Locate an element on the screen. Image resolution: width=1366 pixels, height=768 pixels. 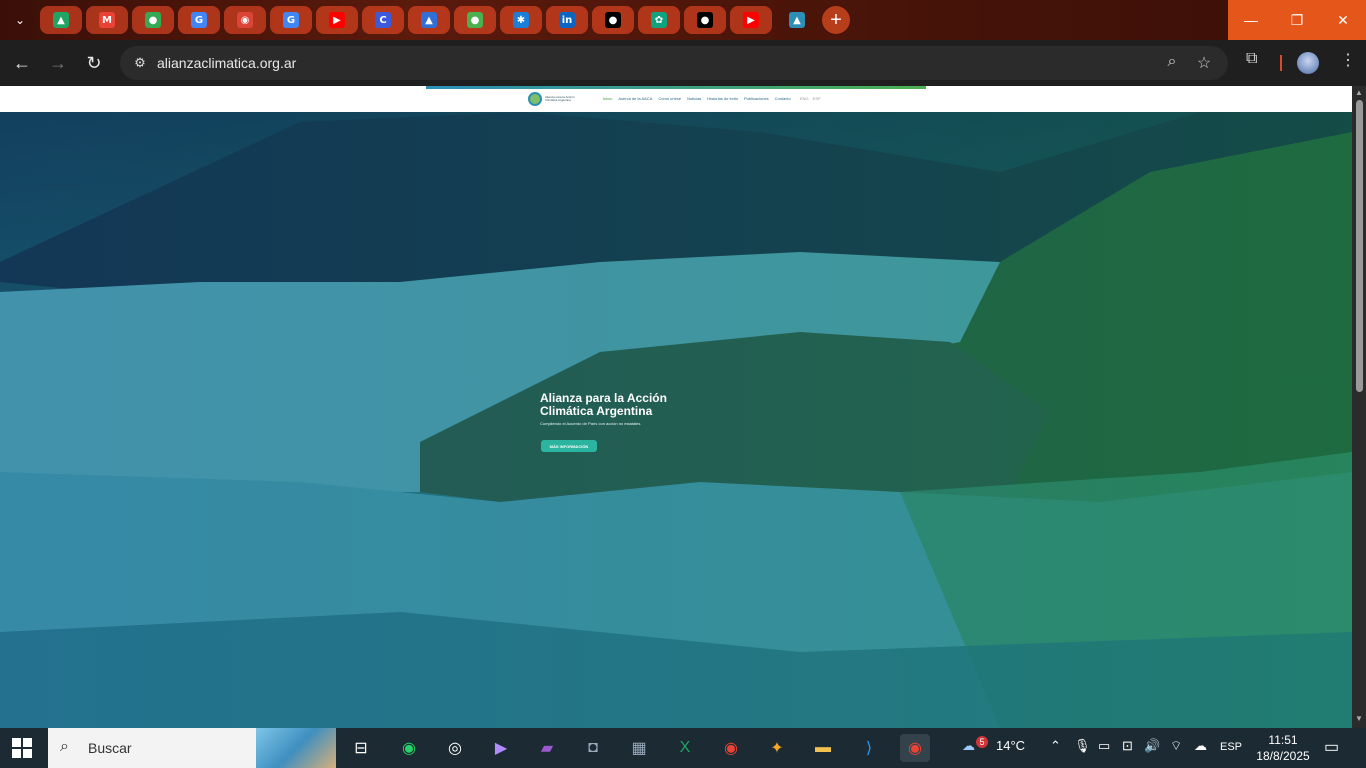
site-menu-item: Historias de éxito is located at coordinates (722, 98).